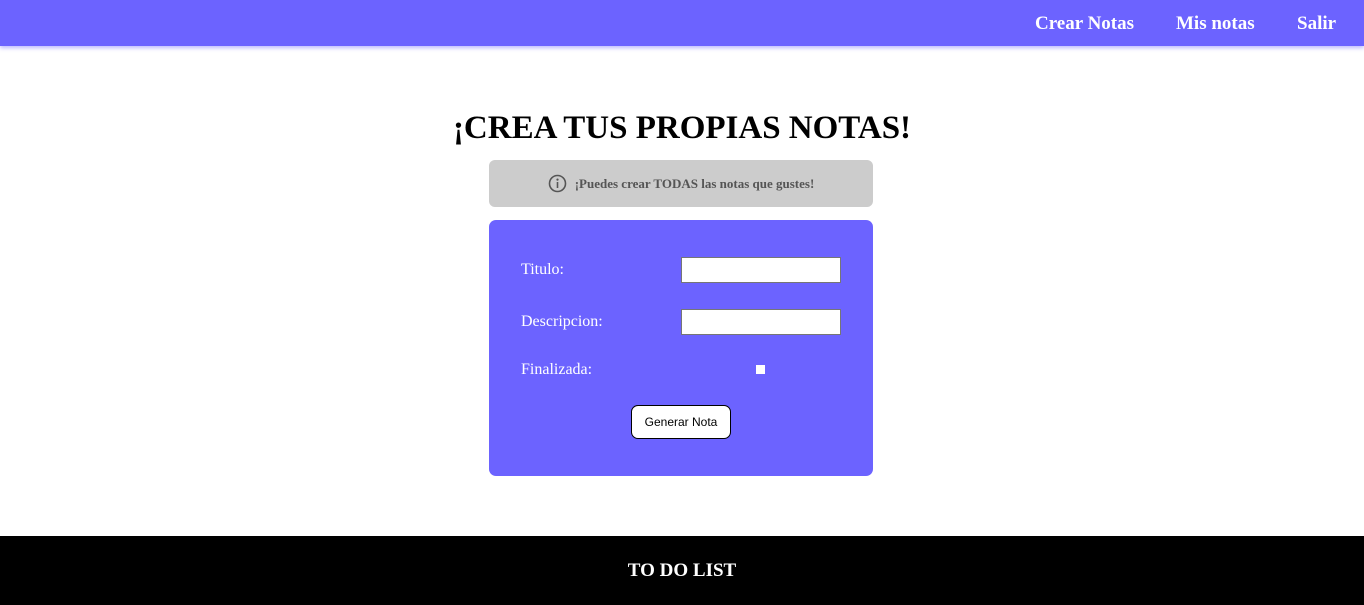 This screenshot has height=605, width=1364. Describe the element at coordinates (761, 270) in the screenshot. I see `titulo-input` at that location.